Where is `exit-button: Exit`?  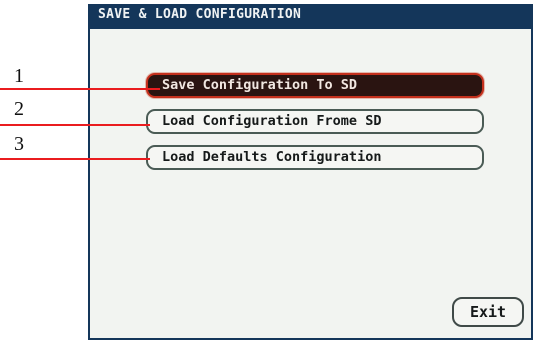 exit-button: Exit is located at coordinates (488, 312).